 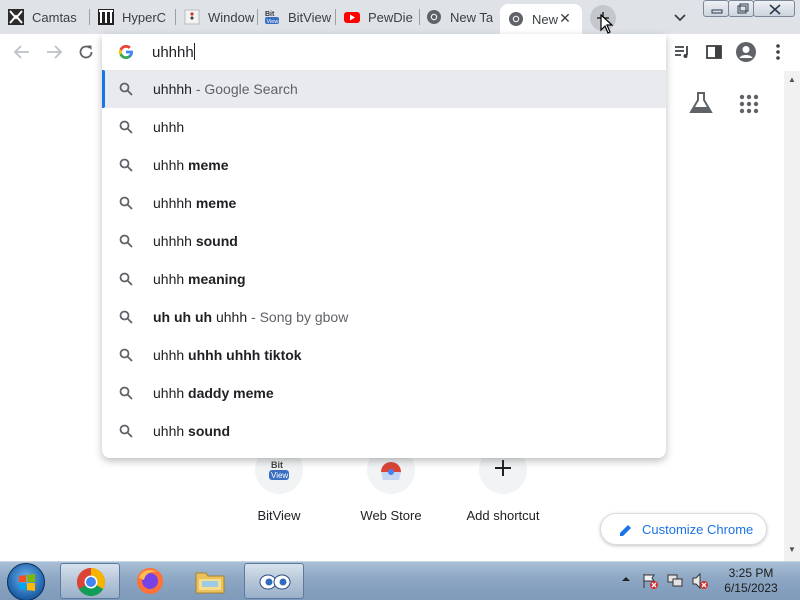 I want to click on taskbar-file-explorer-button, so click(x=211, y=581).